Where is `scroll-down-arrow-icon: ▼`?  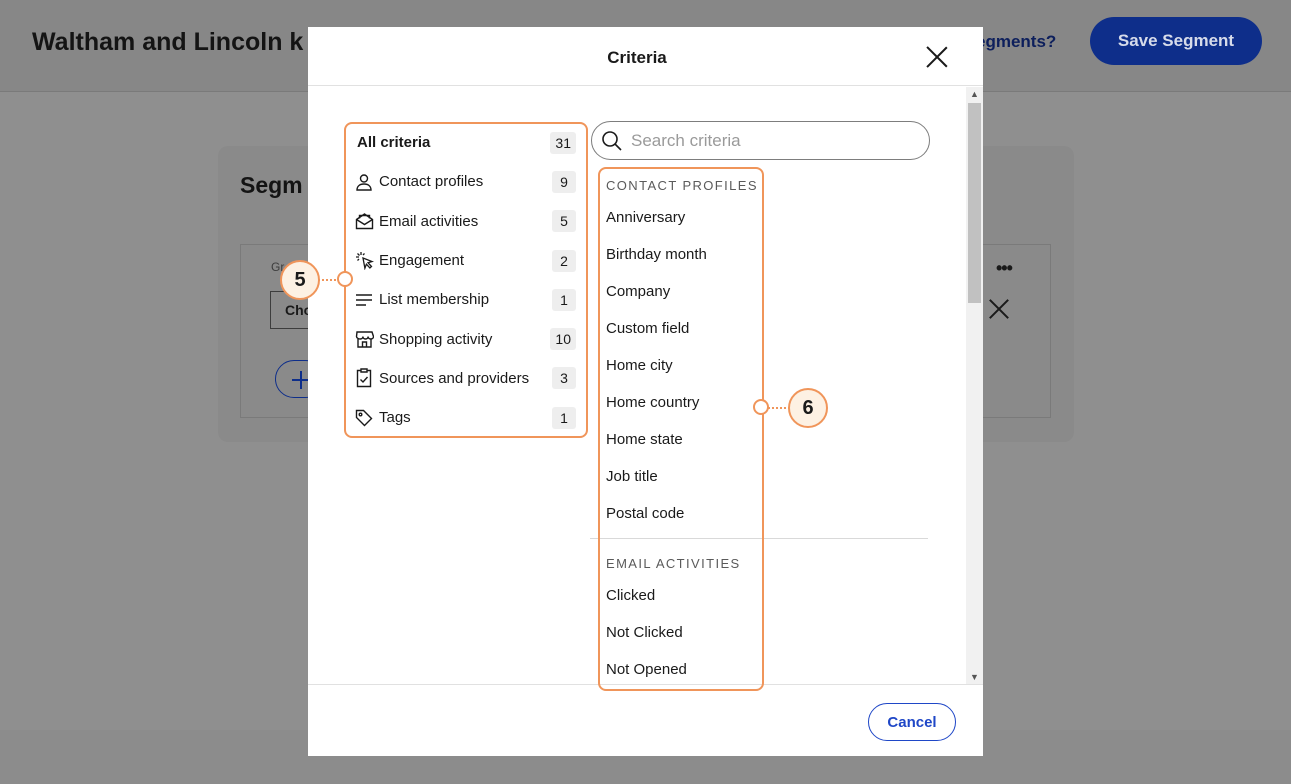
scroll-down-arrow-icon: ▼ is located at coordinates (974, 677).